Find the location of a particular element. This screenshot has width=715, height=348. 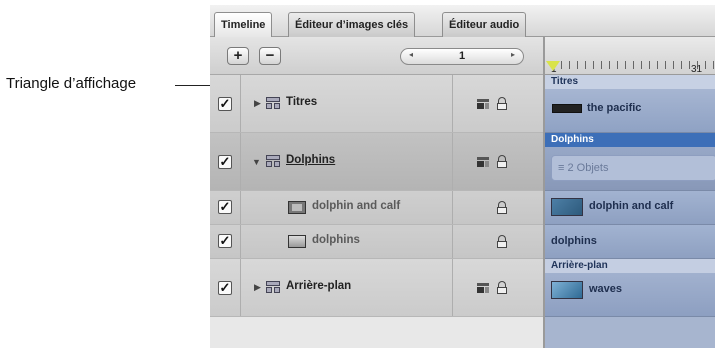

disclosure-triangle-down-icon: ▼ is located at coordinates (256, 162).